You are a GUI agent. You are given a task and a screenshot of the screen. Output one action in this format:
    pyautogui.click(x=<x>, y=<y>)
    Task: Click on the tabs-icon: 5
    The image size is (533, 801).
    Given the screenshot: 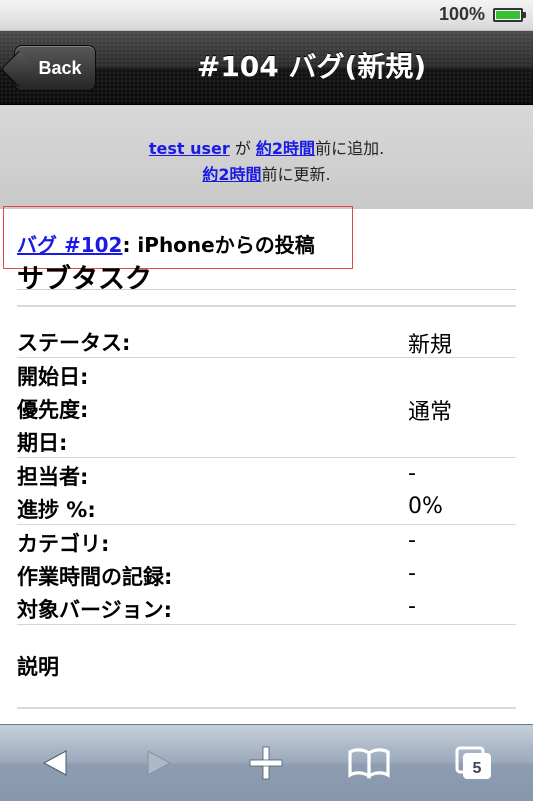 What is the action you would take?
    pyautogui.click(x=473, y=762)
    